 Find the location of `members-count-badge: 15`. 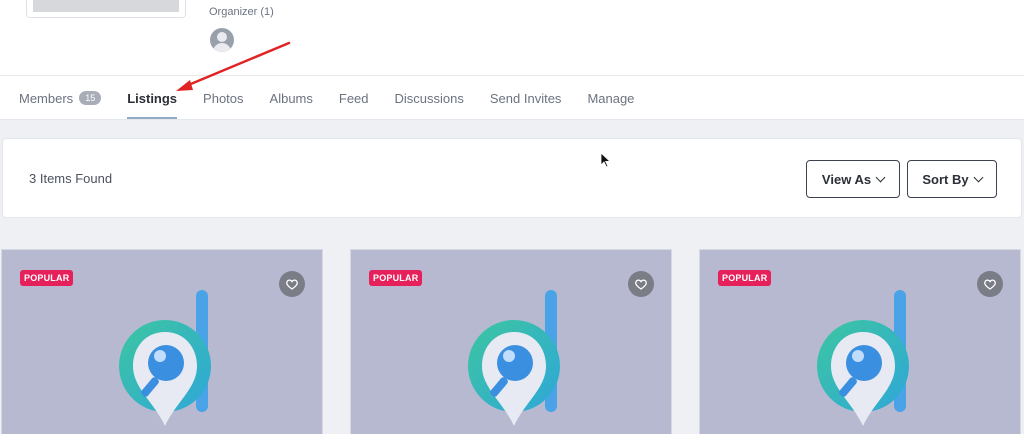

members-count-badge: 15 is located at coordinates (90, 98).